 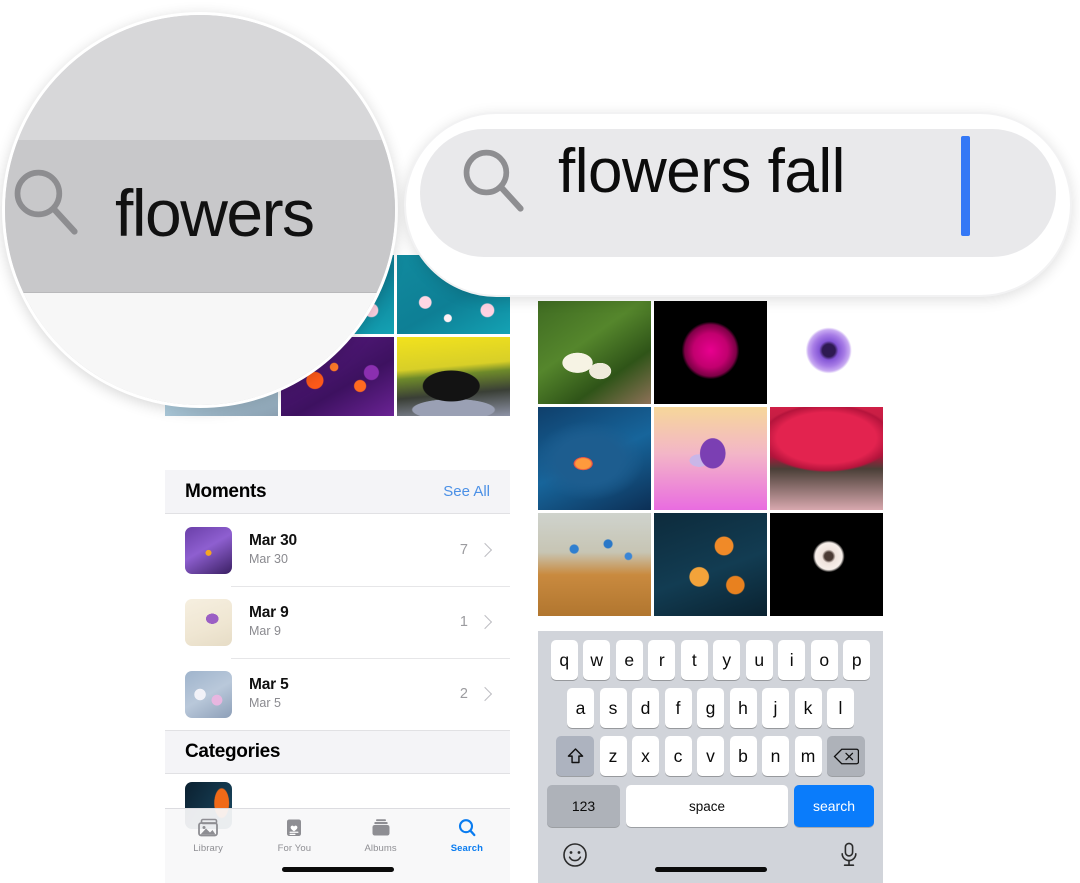 I want to click on key-v: v, so click(x=710, y=756).